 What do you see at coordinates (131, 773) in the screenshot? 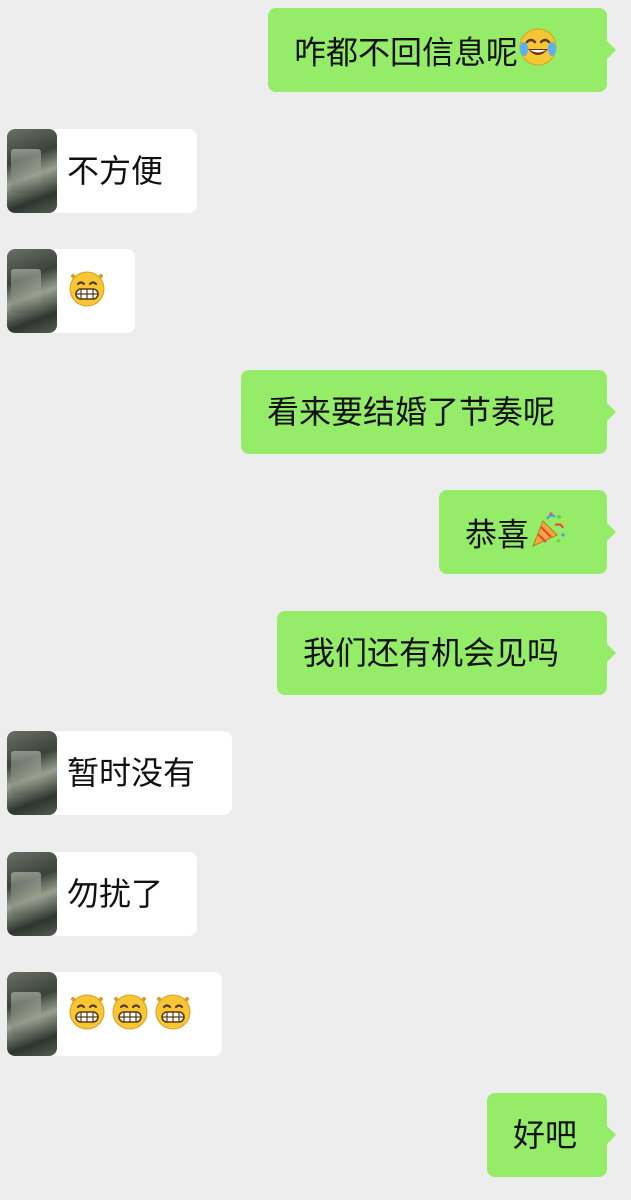
I see `message-text: 暂时没有` at bounding box center [131, 773].